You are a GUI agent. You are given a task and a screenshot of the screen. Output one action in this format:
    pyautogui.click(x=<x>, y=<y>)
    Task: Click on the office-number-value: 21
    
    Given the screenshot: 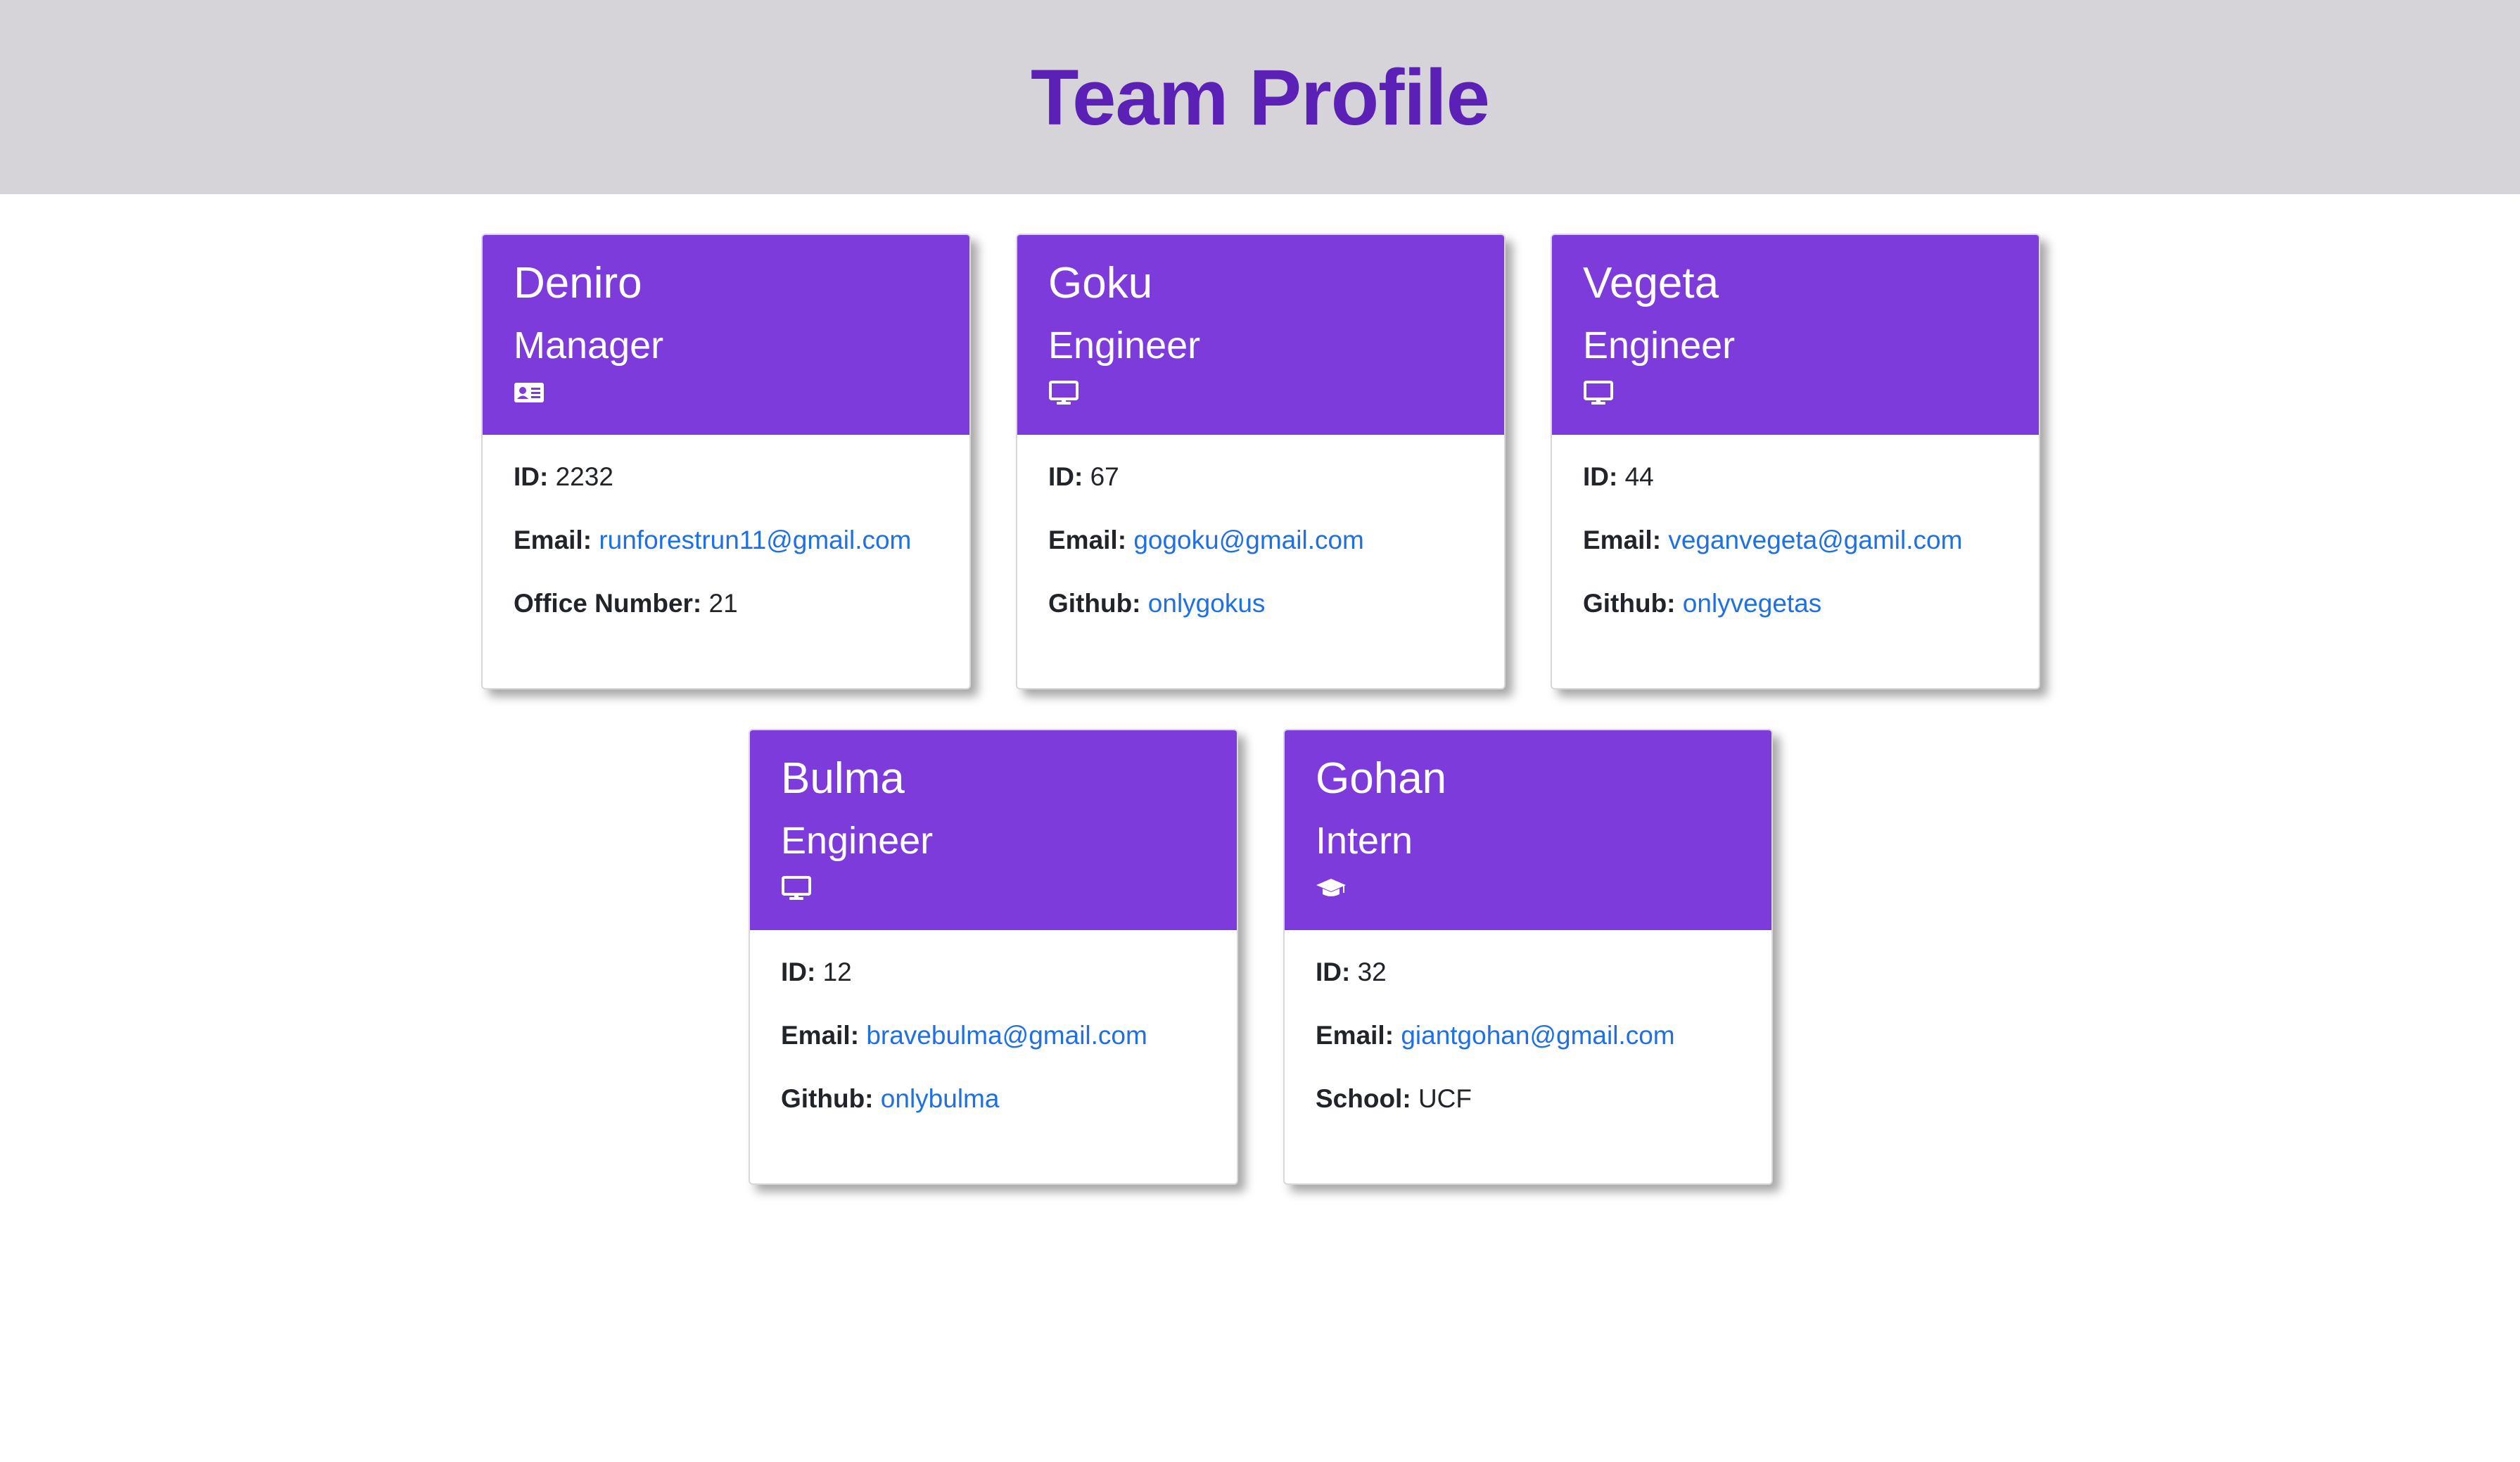 What is the action you would take?
    pyautogui.click(x=723, y=603)
    